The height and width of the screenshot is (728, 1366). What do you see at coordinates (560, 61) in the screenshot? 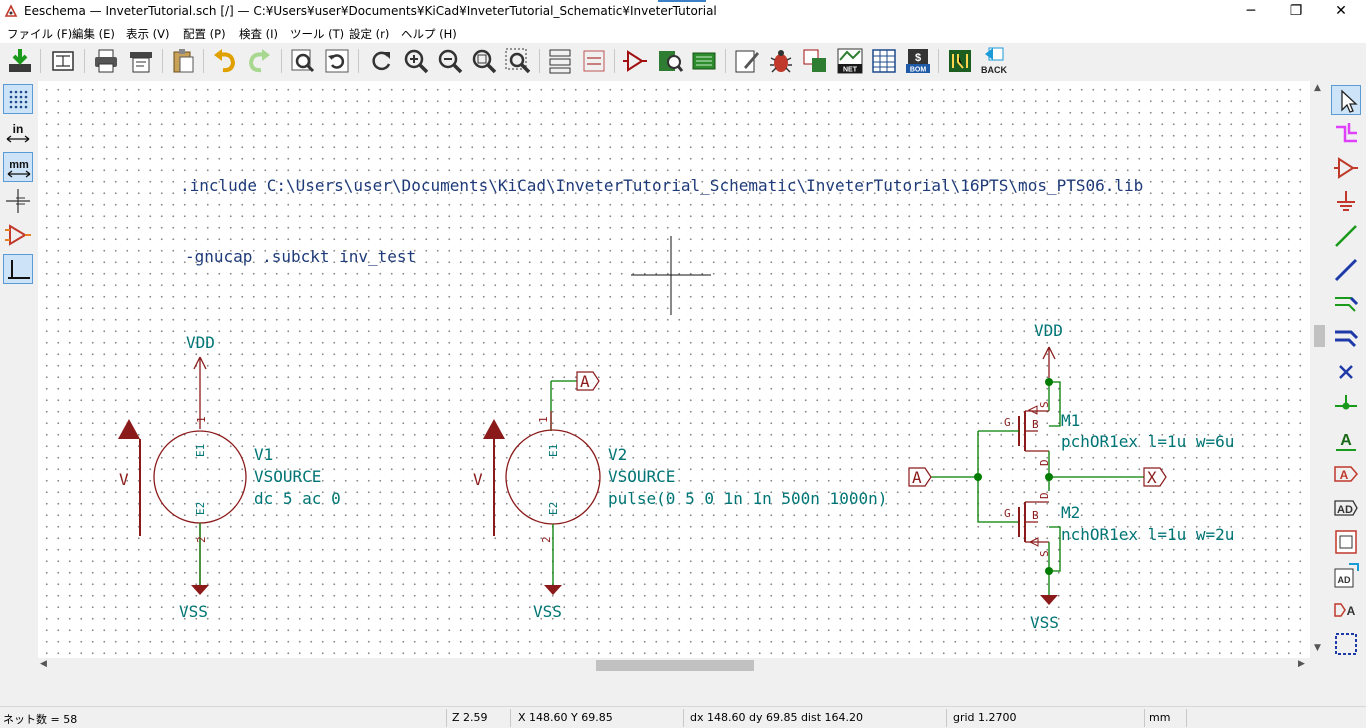
I see `hierarchy-navigator-button` at bounding box center [560, 61].